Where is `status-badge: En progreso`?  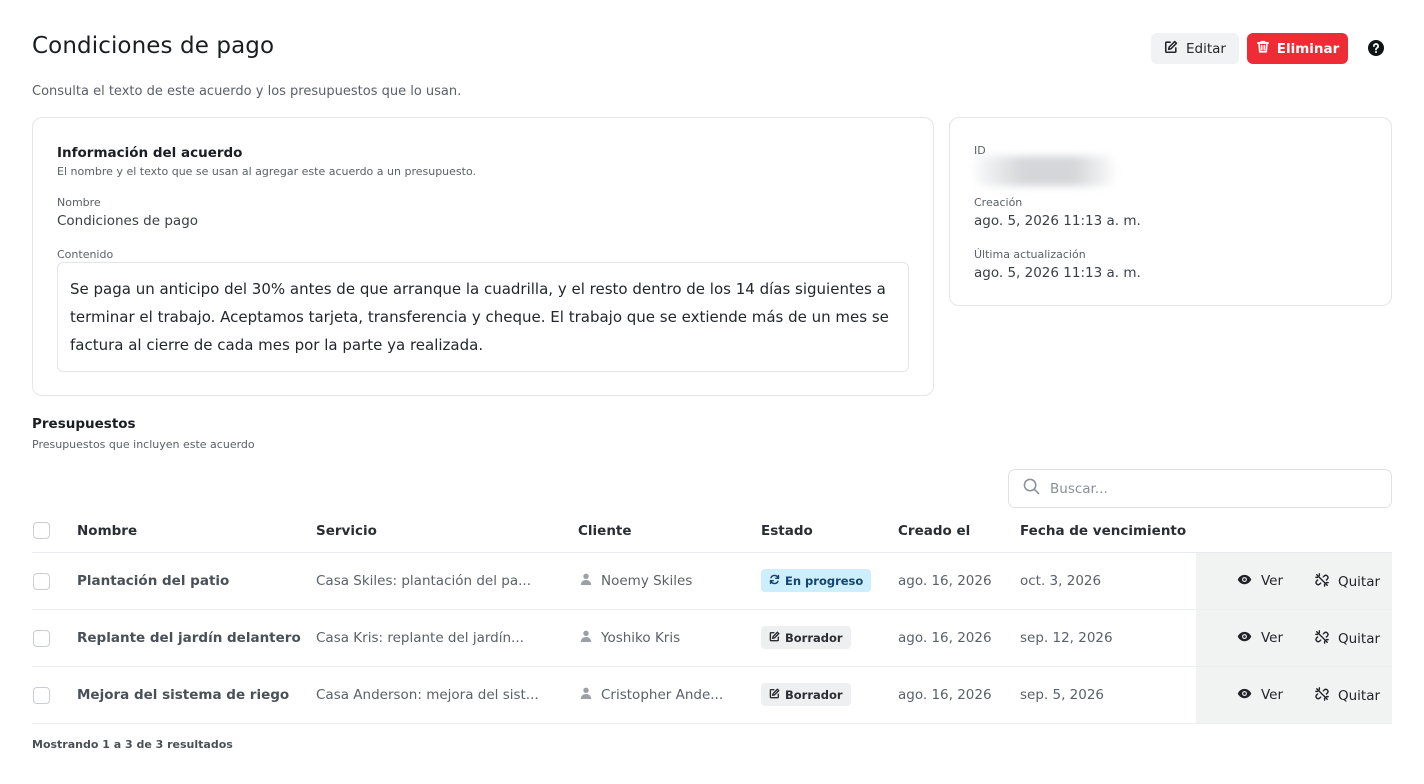 status-badge: En progreso is located at coordinates (816, 580).